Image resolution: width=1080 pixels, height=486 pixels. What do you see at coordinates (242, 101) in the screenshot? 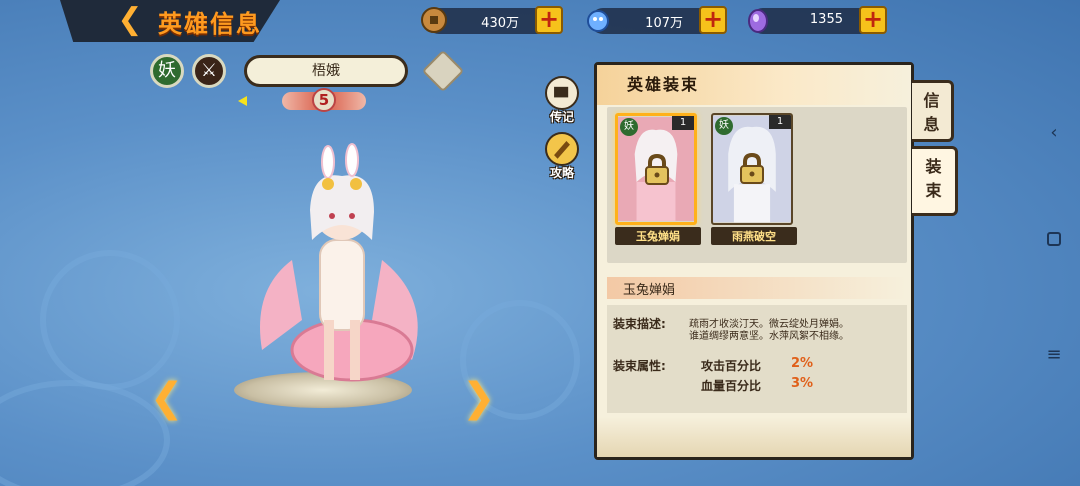
I see `arrow-left-small-icon` at bounding box center [242, 101].